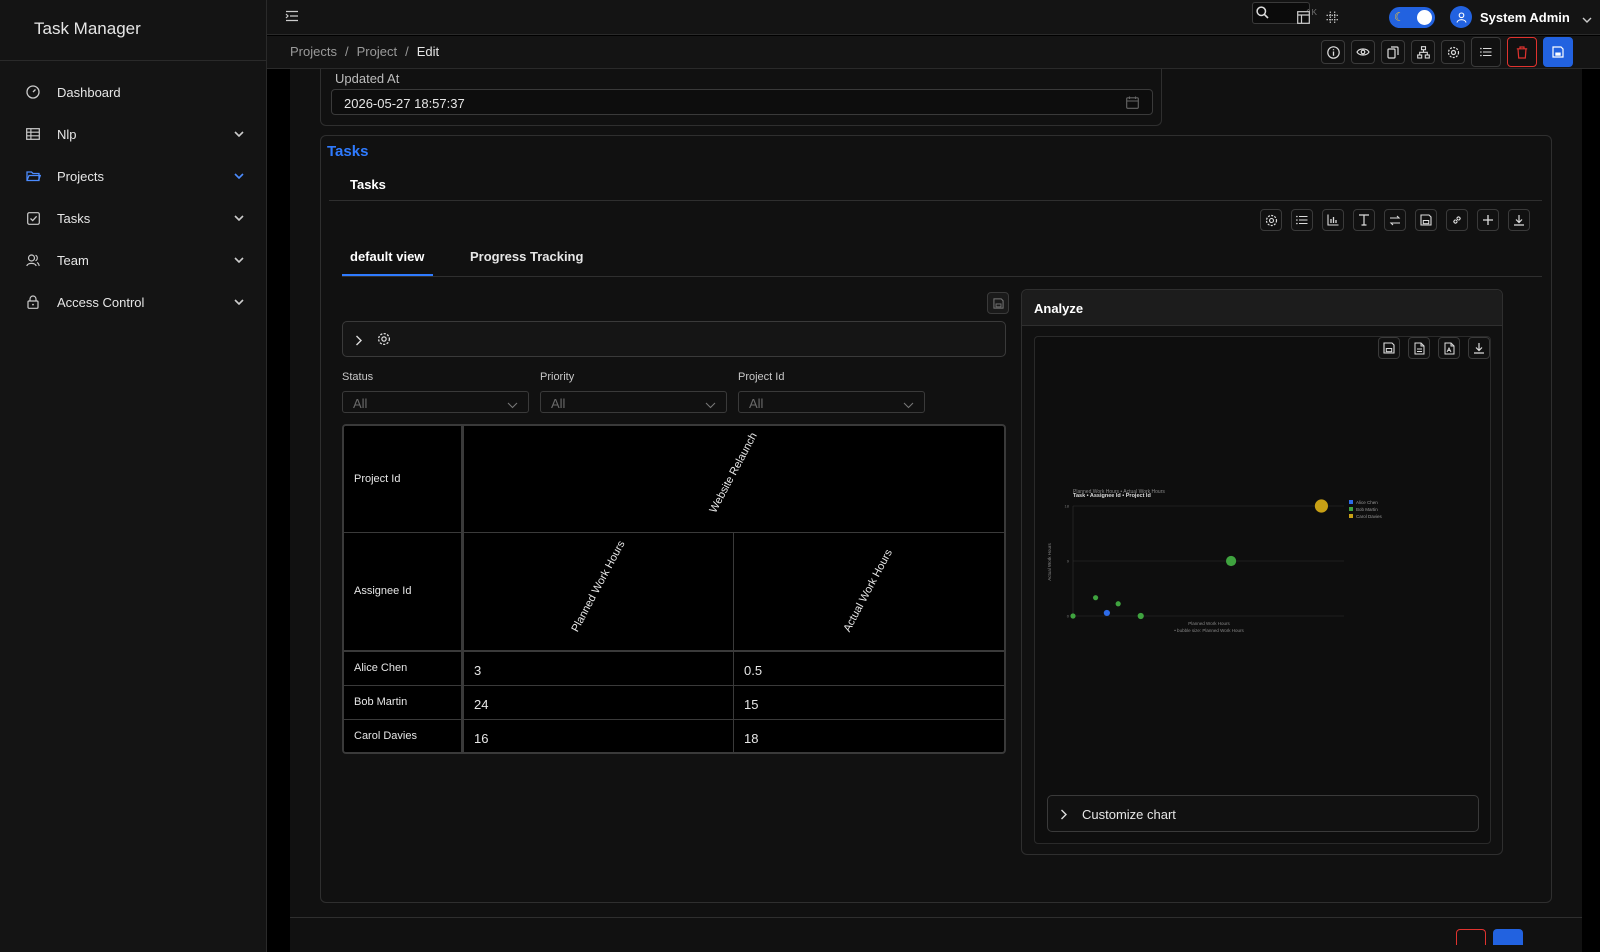  I want to click on pivot-column-project: Website Relaunch, so click(734, 479).